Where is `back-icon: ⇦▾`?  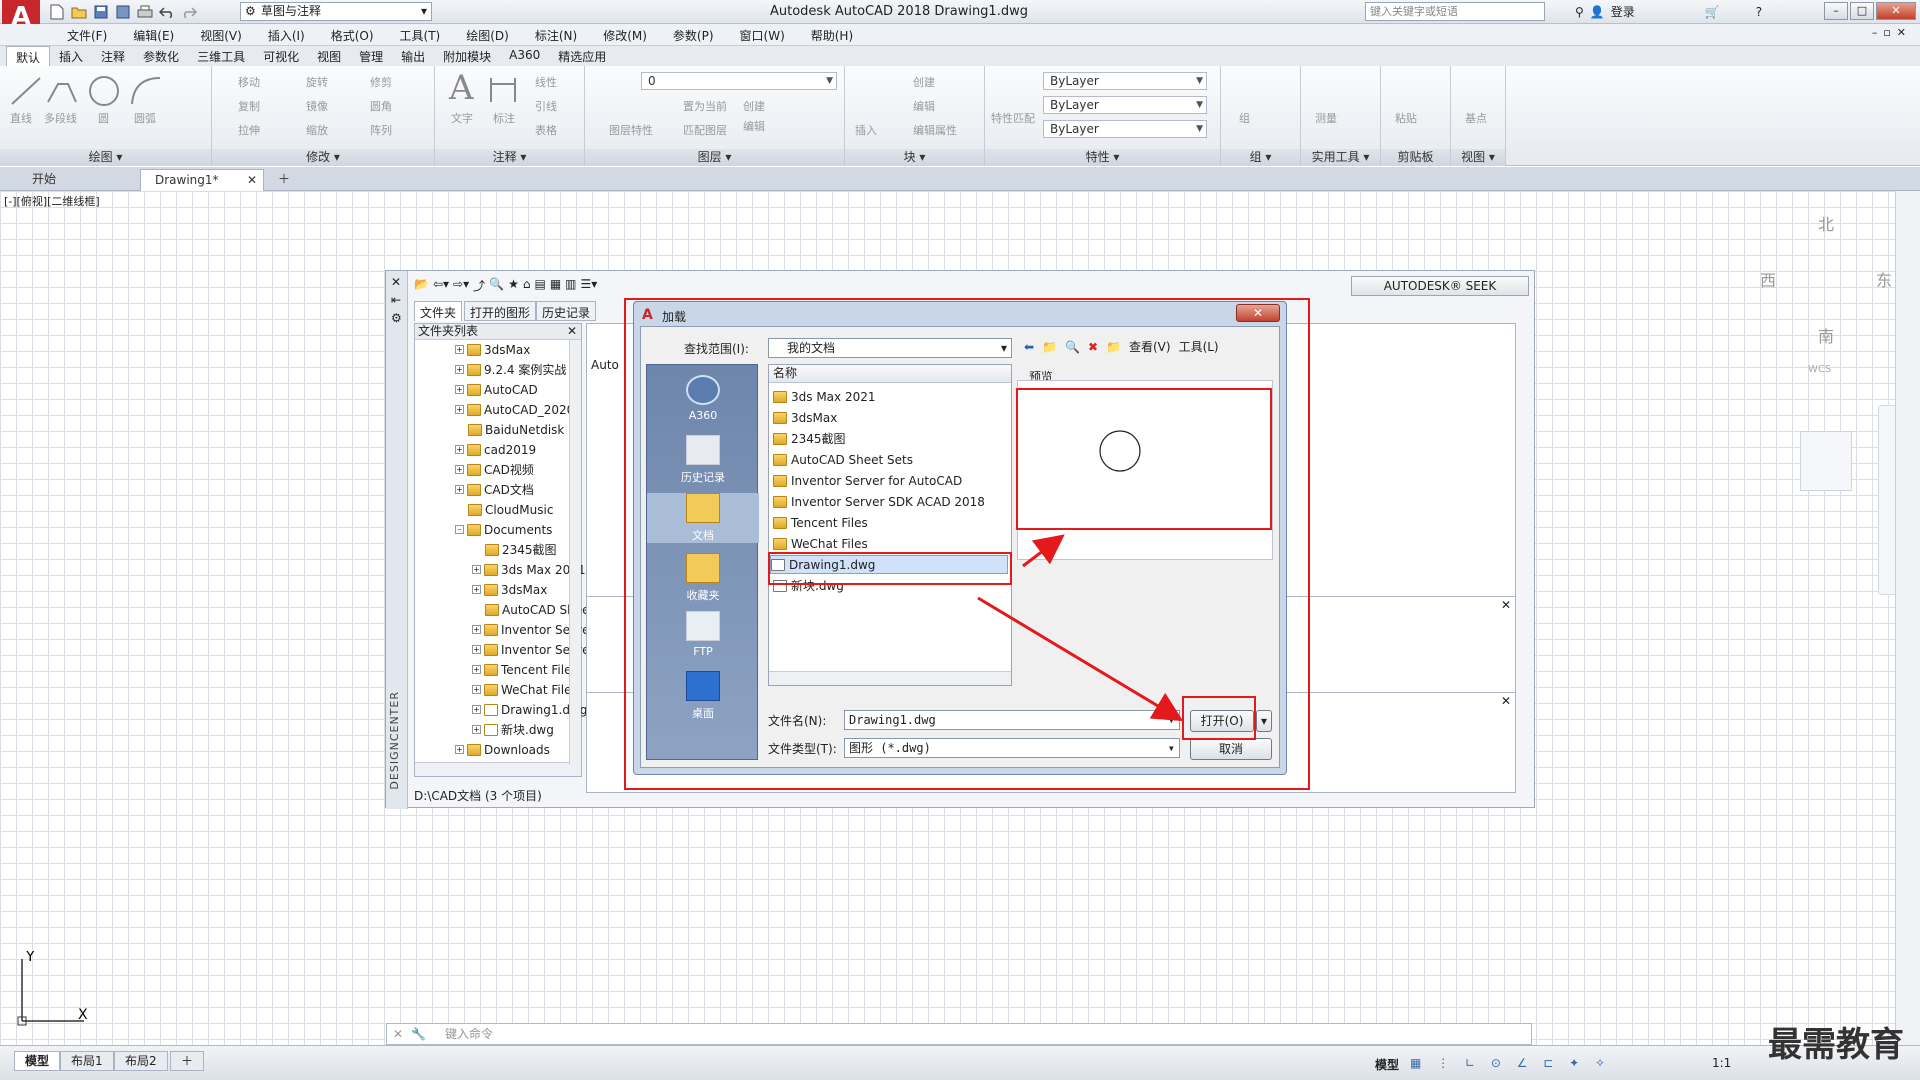 back-icon: ⇦▾ is located at coordinates (441, 287).